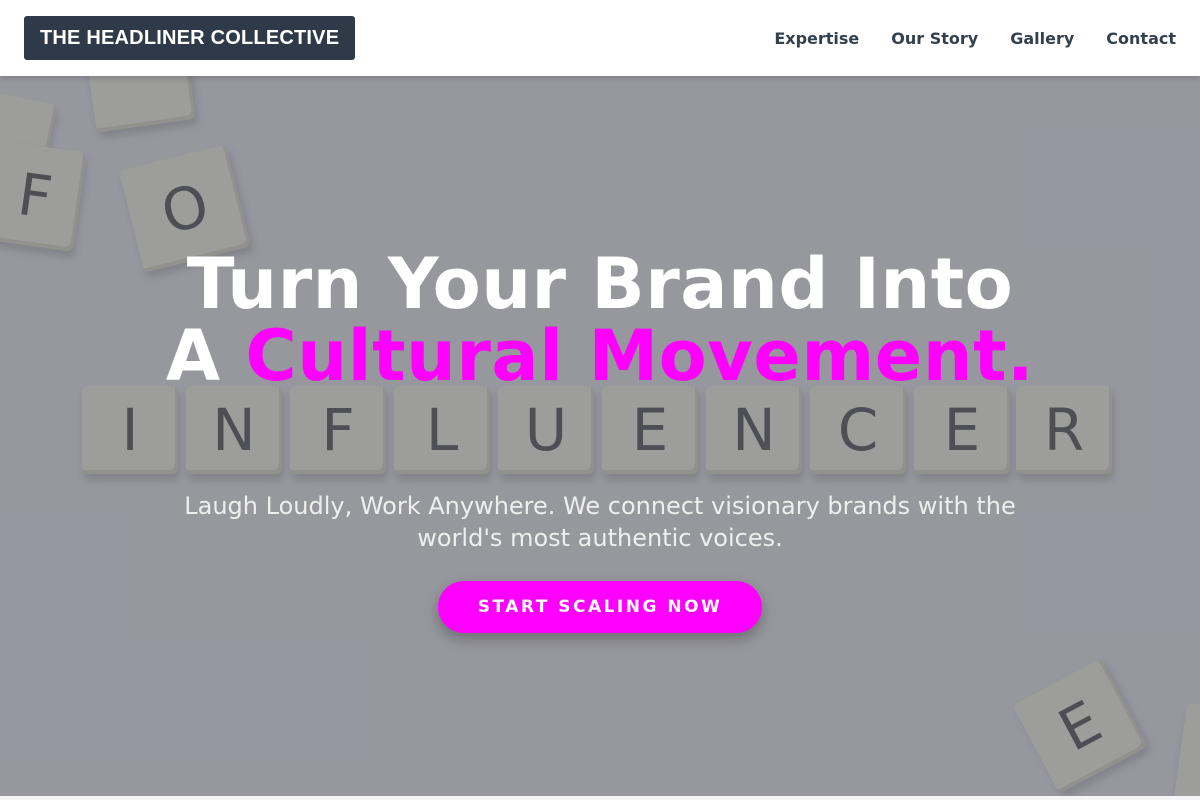 The width and height of the screenshot is (1200, 800). I want to click on nav-link-contact: Contact, so click(1141, 38).